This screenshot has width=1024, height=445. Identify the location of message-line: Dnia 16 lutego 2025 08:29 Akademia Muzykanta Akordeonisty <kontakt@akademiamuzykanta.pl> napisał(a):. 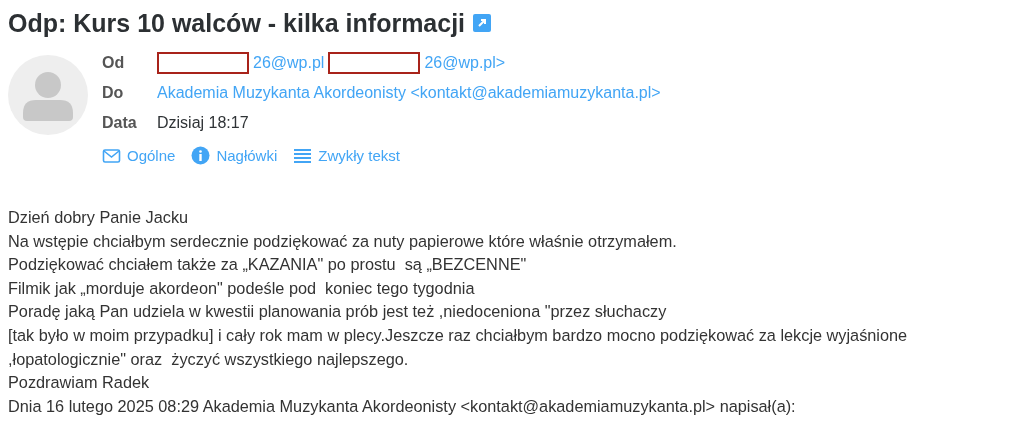
(402, 406).